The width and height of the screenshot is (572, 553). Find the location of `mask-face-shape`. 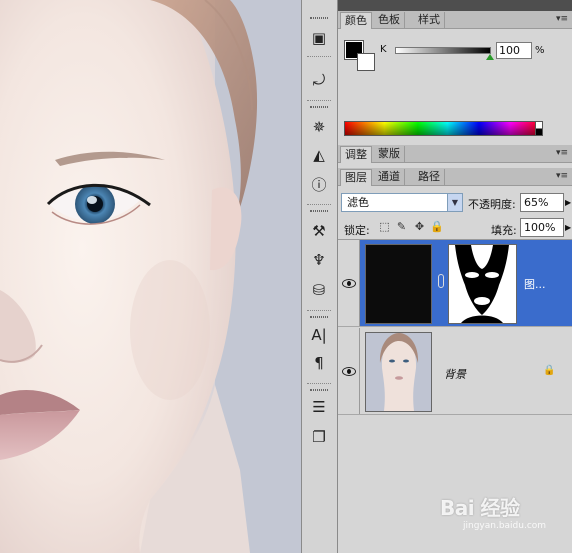

mask-face-shape is located at coordinates (482, 284).